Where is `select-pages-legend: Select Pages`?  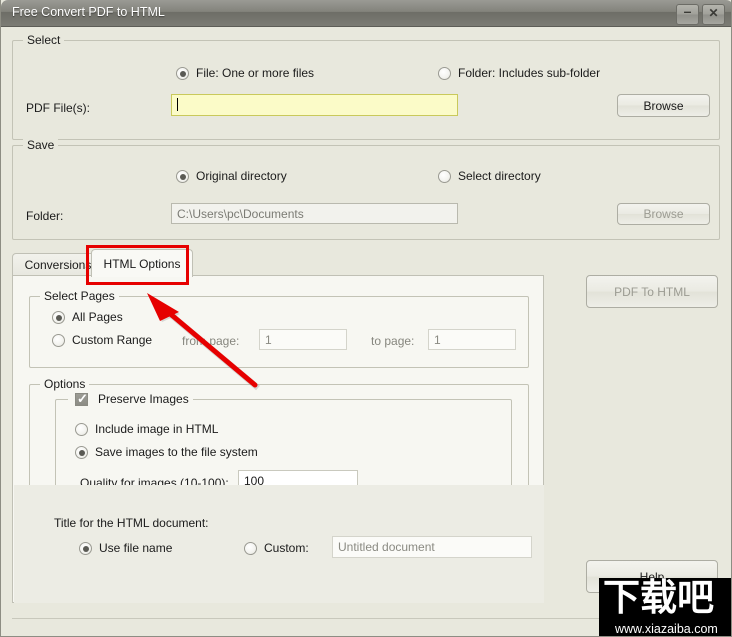 select-pages-legend: Select Pages is located at coordinates (79, 296).